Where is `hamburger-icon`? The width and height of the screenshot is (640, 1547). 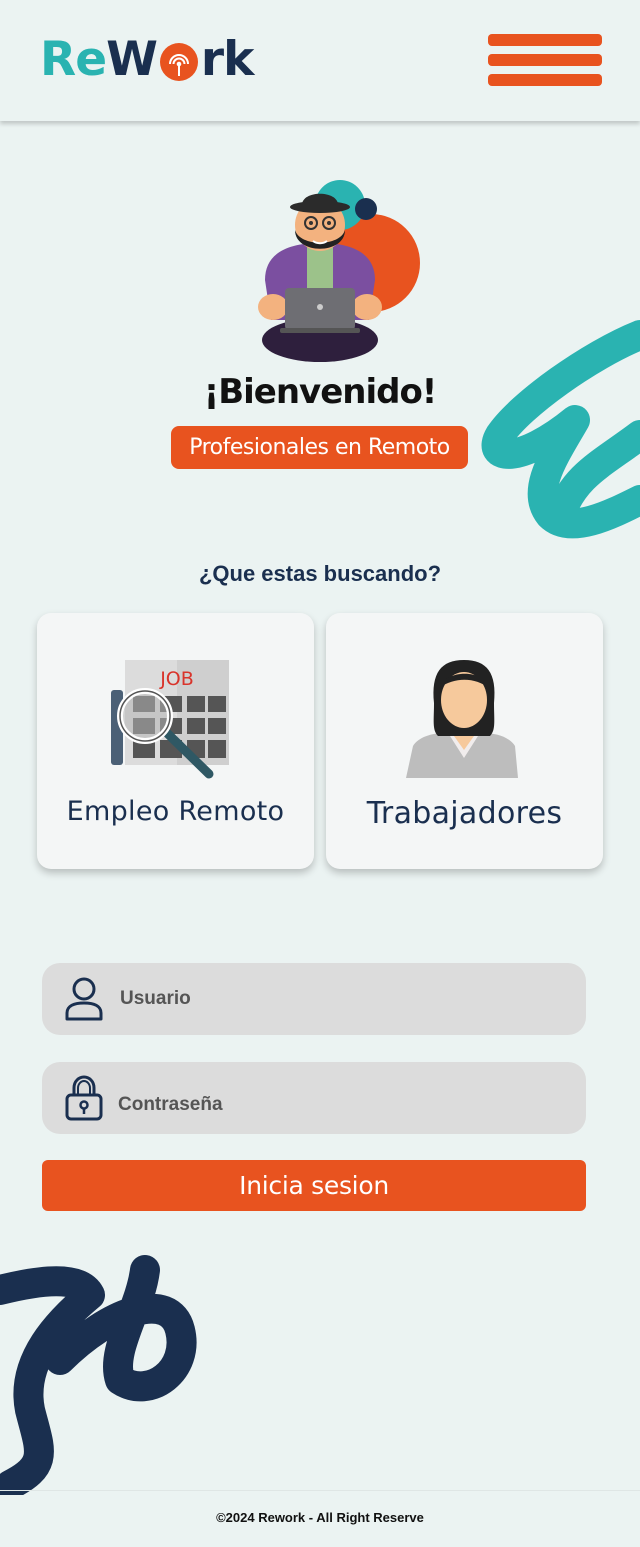
hamburger-icon is located at coordinates (545, 40).